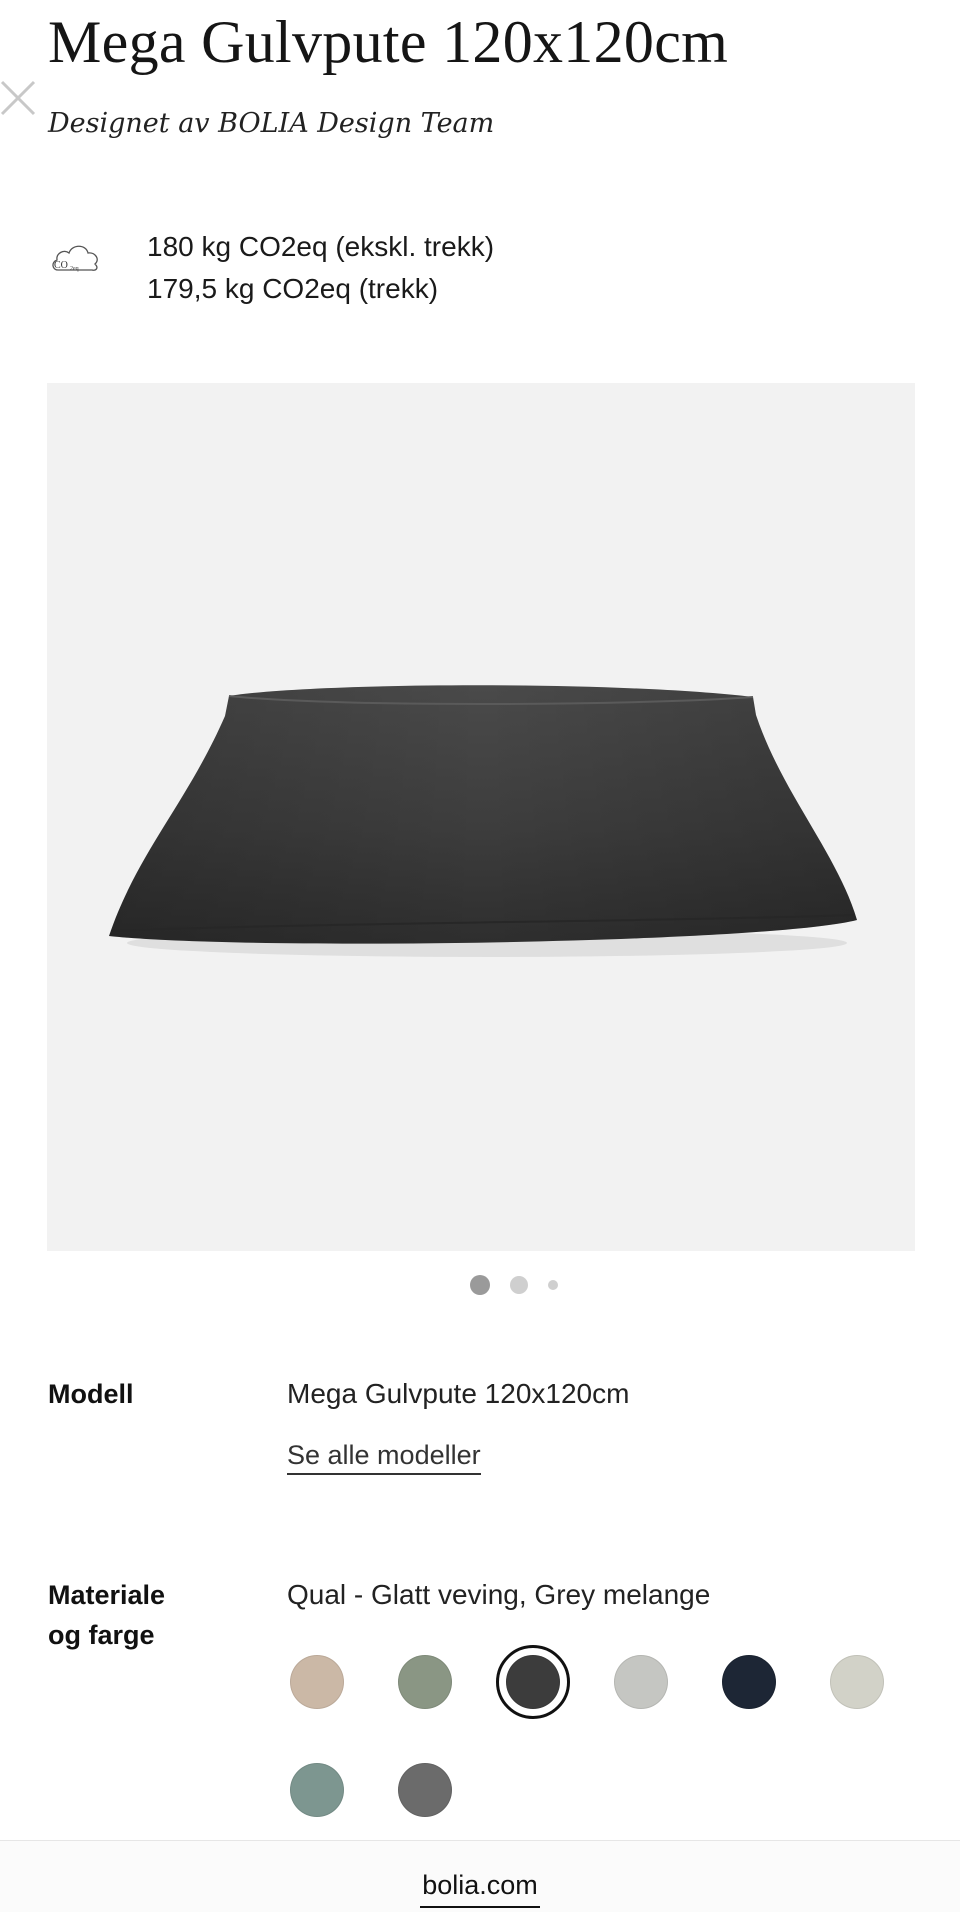 The width and height of the screenshot is (960, 1912). I want to click on co2-line-excl: 180 kg CO2eq (ekskl. trekk), so click(321, 246).